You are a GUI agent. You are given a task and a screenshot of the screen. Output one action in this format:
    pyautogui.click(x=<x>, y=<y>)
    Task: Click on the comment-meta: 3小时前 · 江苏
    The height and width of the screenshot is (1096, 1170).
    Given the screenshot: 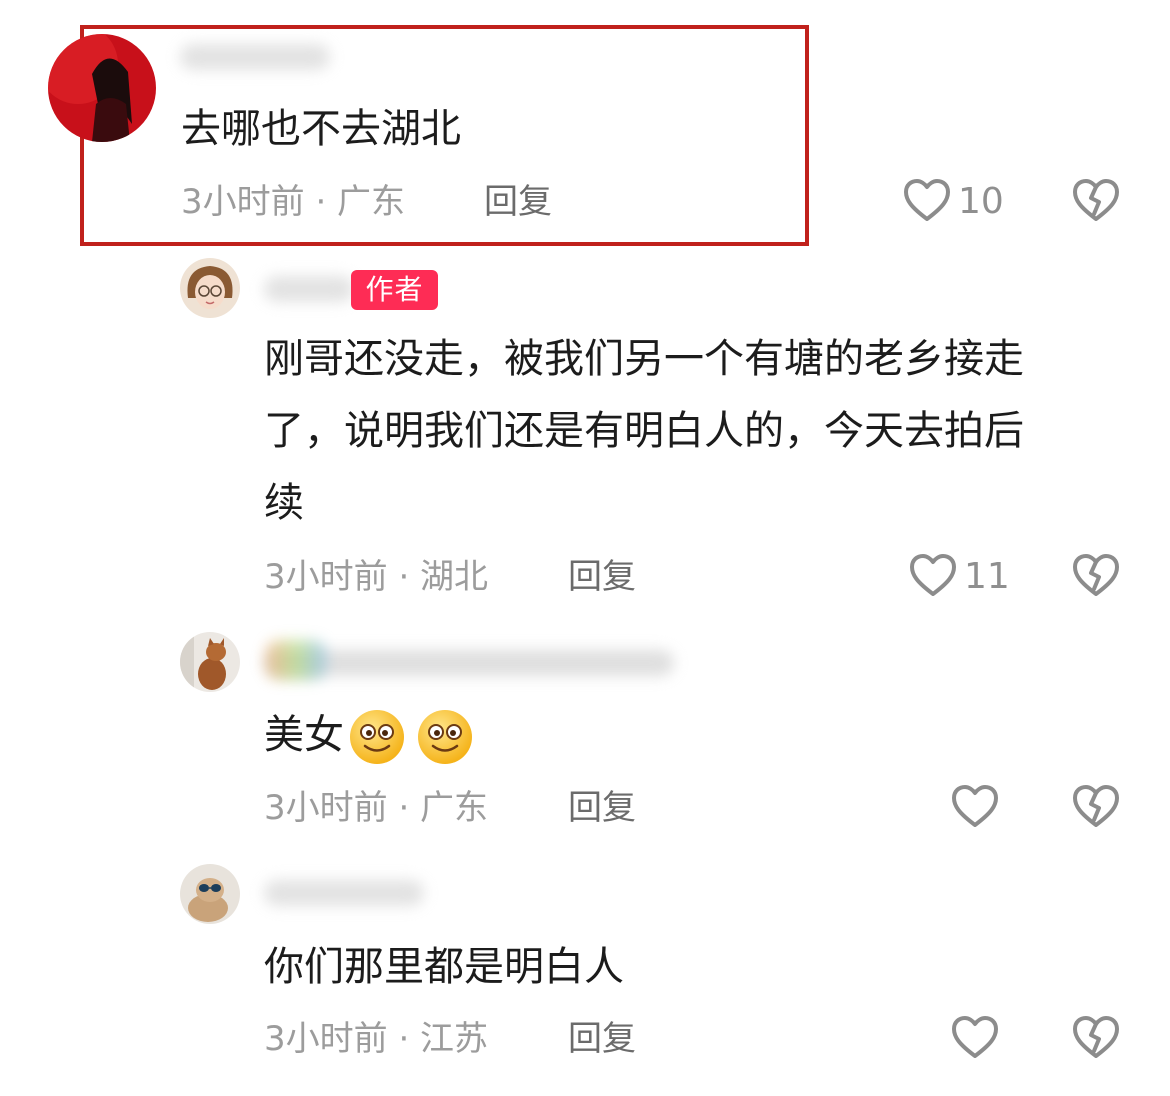 What is the action you would take?
    pyautogui.click(x=376, y=1039)
    